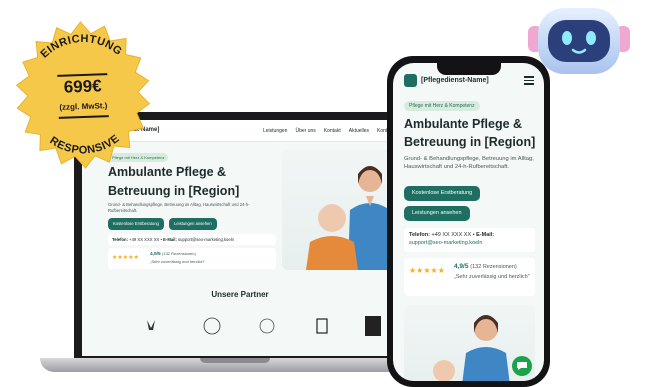  Describe the element at coordinates (419, 235) in the screenshot. I see `phone-phone-label: Telefon:` at that location.